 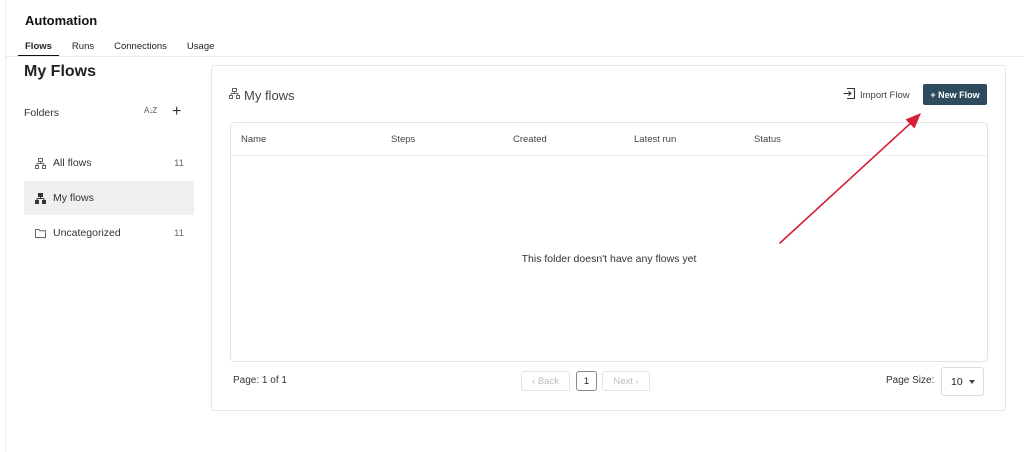 What do you see at coordinates (849, 95) in the screenshot?
I see `import-icon` at bounding box center [849, 95].